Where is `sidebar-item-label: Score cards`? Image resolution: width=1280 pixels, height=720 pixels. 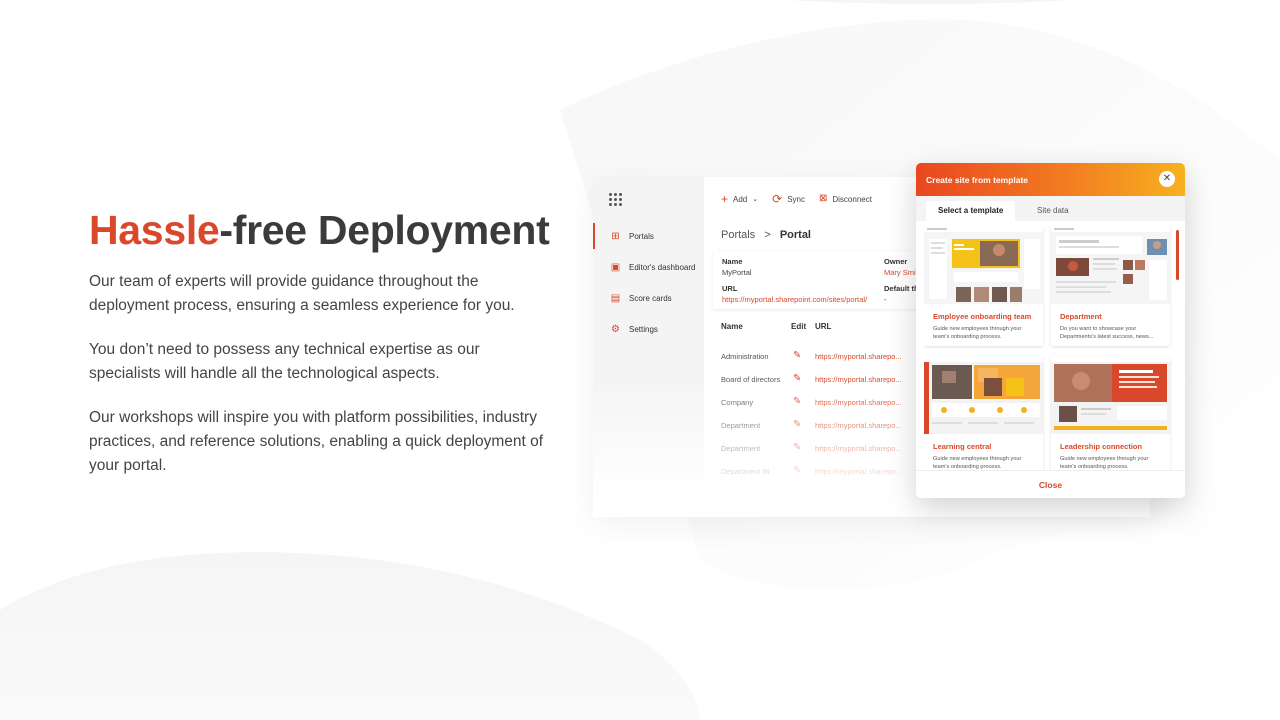 sidebar-item-label: Score cards is located at coordinates (650, 298).